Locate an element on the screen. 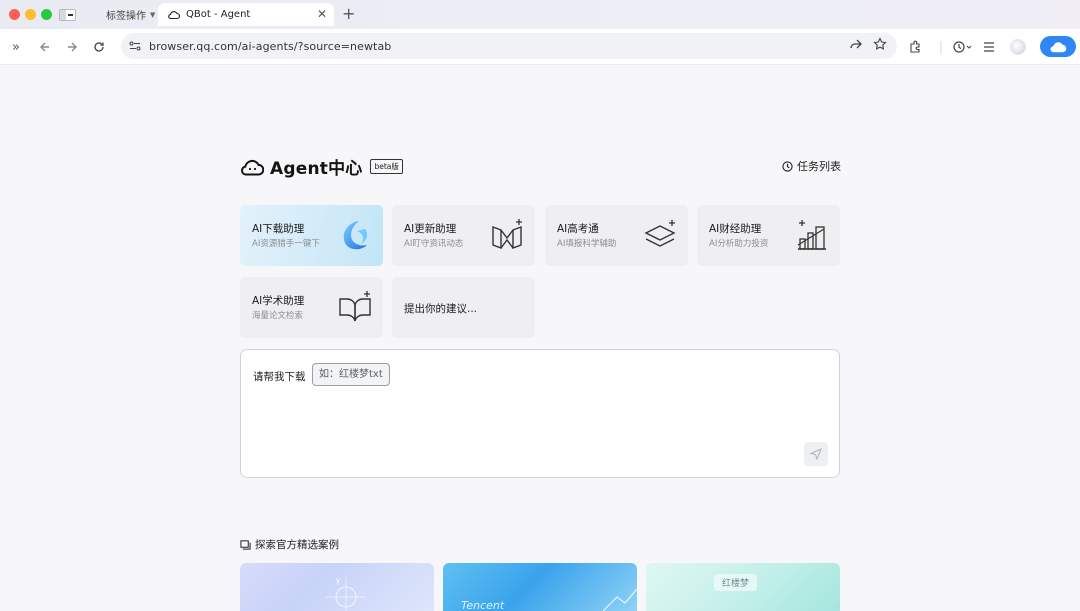 The height and width of the screenshot is (611, 1080). tab-close-icon: ✕ is located at coordinates (322, 14).